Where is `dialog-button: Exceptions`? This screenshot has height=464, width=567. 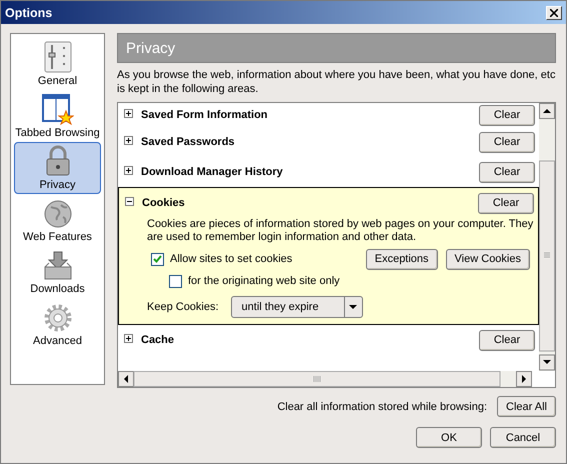 dialog-button: Exceptions is located at coordinates (402, 259).